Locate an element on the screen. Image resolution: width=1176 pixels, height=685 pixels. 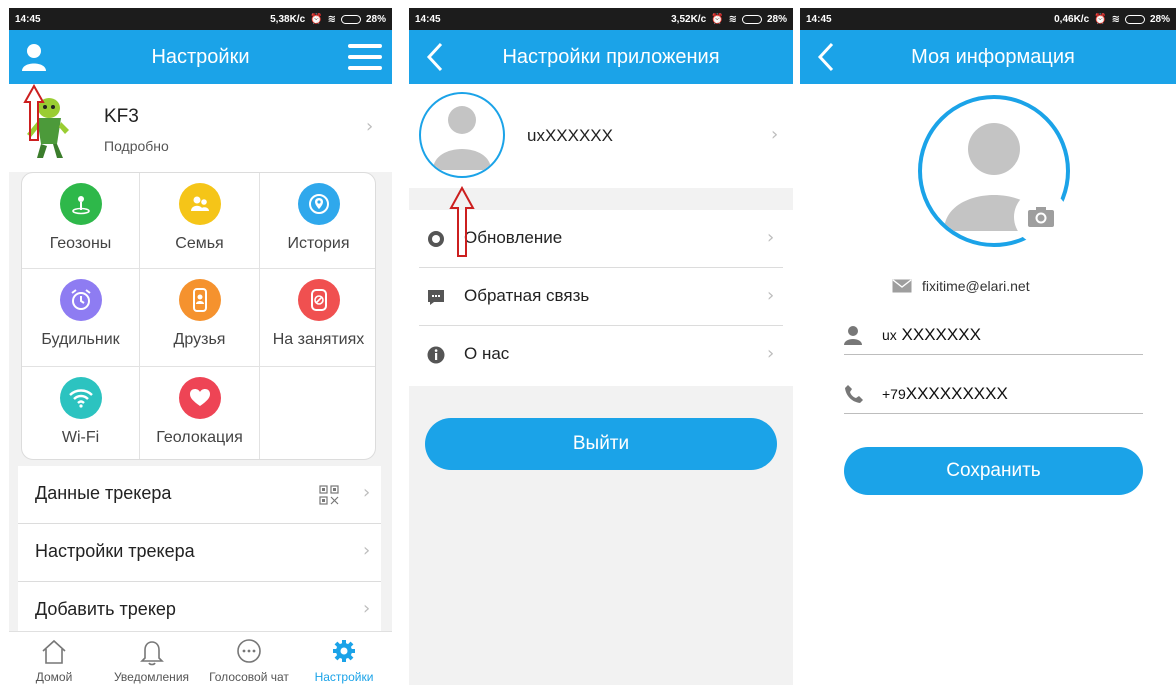
tracker-profile-row: KF3 Подробно › is located at coordinates (200, 128).